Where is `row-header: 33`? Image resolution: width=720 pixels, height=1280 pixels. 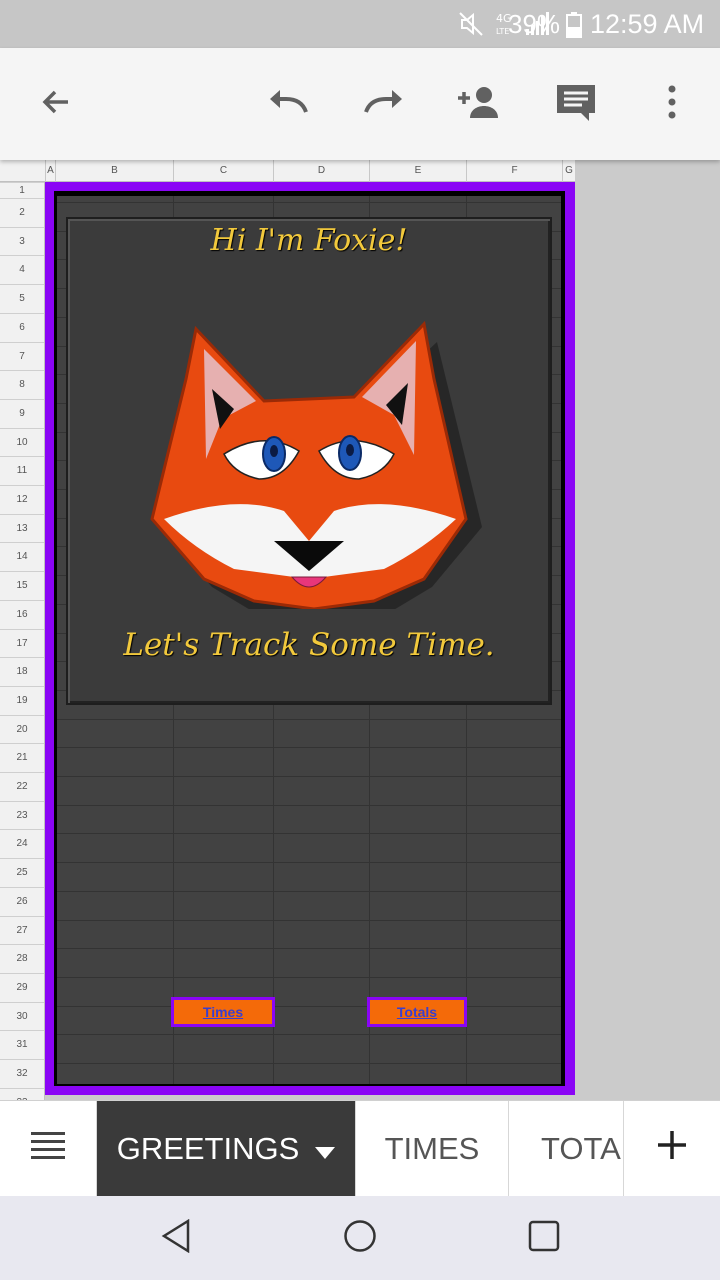
row-header: 33 is located at coordinates (22, 1093).